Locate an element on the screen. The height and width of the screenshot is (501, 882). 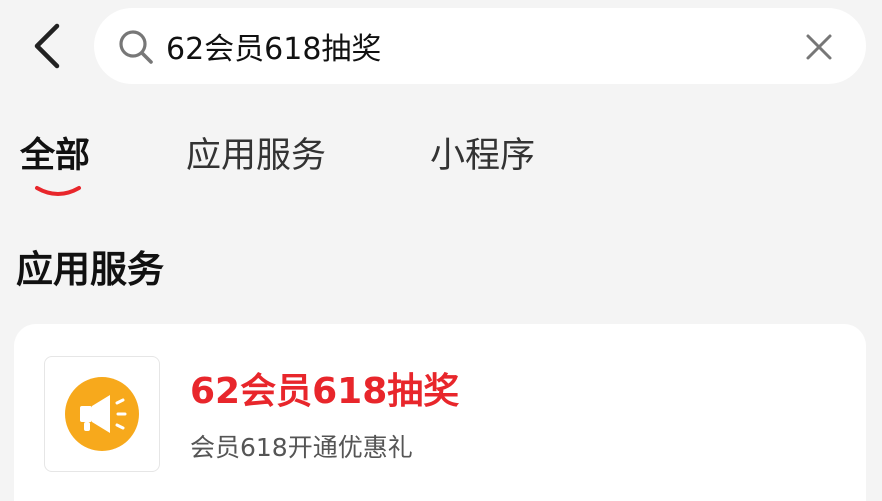
megaphone-icon is located at coordinates (102, 414).